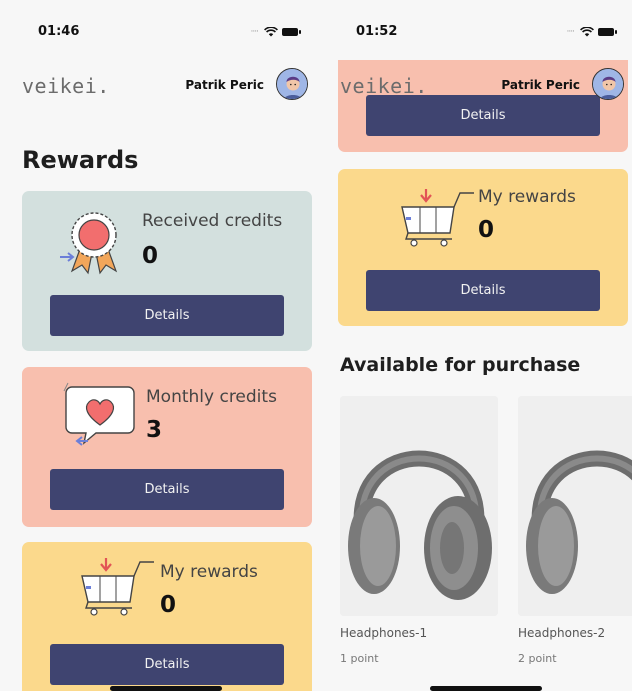 This screenshot has width=632, height=691. What do you see at coordinates (211, 397) in the screenshot?
I see `card-label: Monthly credits` at bounding box center [211, 397].